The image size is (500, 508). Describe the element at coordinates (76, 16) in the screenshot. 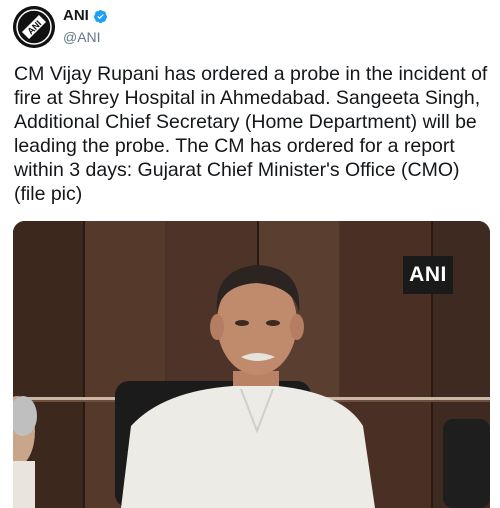

I see `display-name: ANI` at that location.